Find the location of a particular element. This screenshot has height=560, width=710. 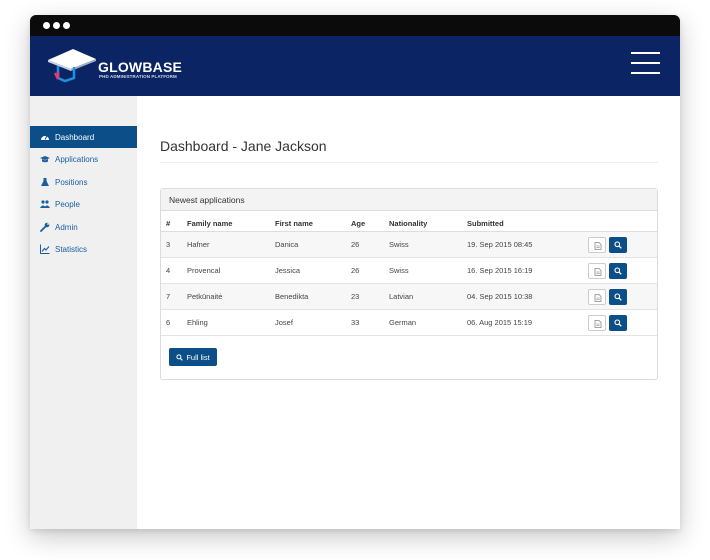

top-navbar: GLOWBASE PHD ADMINISTRATION PLATFORM is located at coordinates (355, 66).